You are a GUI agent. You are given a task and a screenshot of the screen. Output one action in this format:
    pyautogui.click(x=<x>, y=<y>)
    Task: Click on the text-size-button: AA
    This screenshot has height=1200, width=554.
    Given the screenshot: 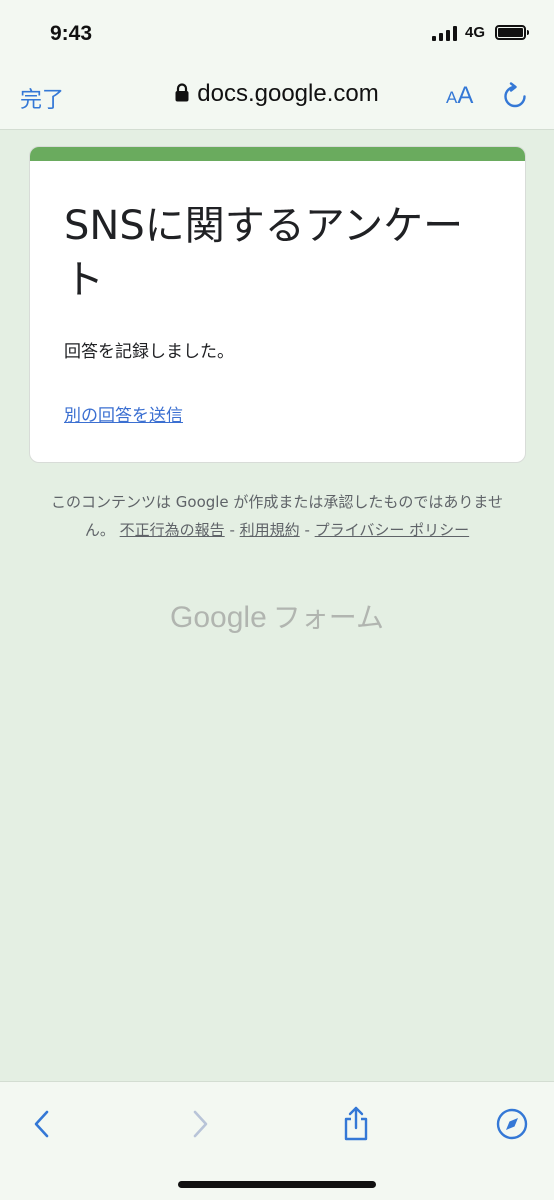 What is the action you would take?
    pyautogui.click(x=459, y=96)
    